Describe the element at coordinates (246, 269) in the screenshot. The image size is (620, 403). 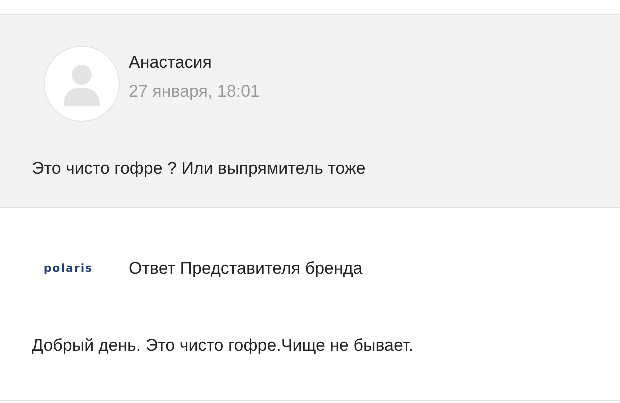
I see `reply-author: Ответ Представителя бренда` at that location.